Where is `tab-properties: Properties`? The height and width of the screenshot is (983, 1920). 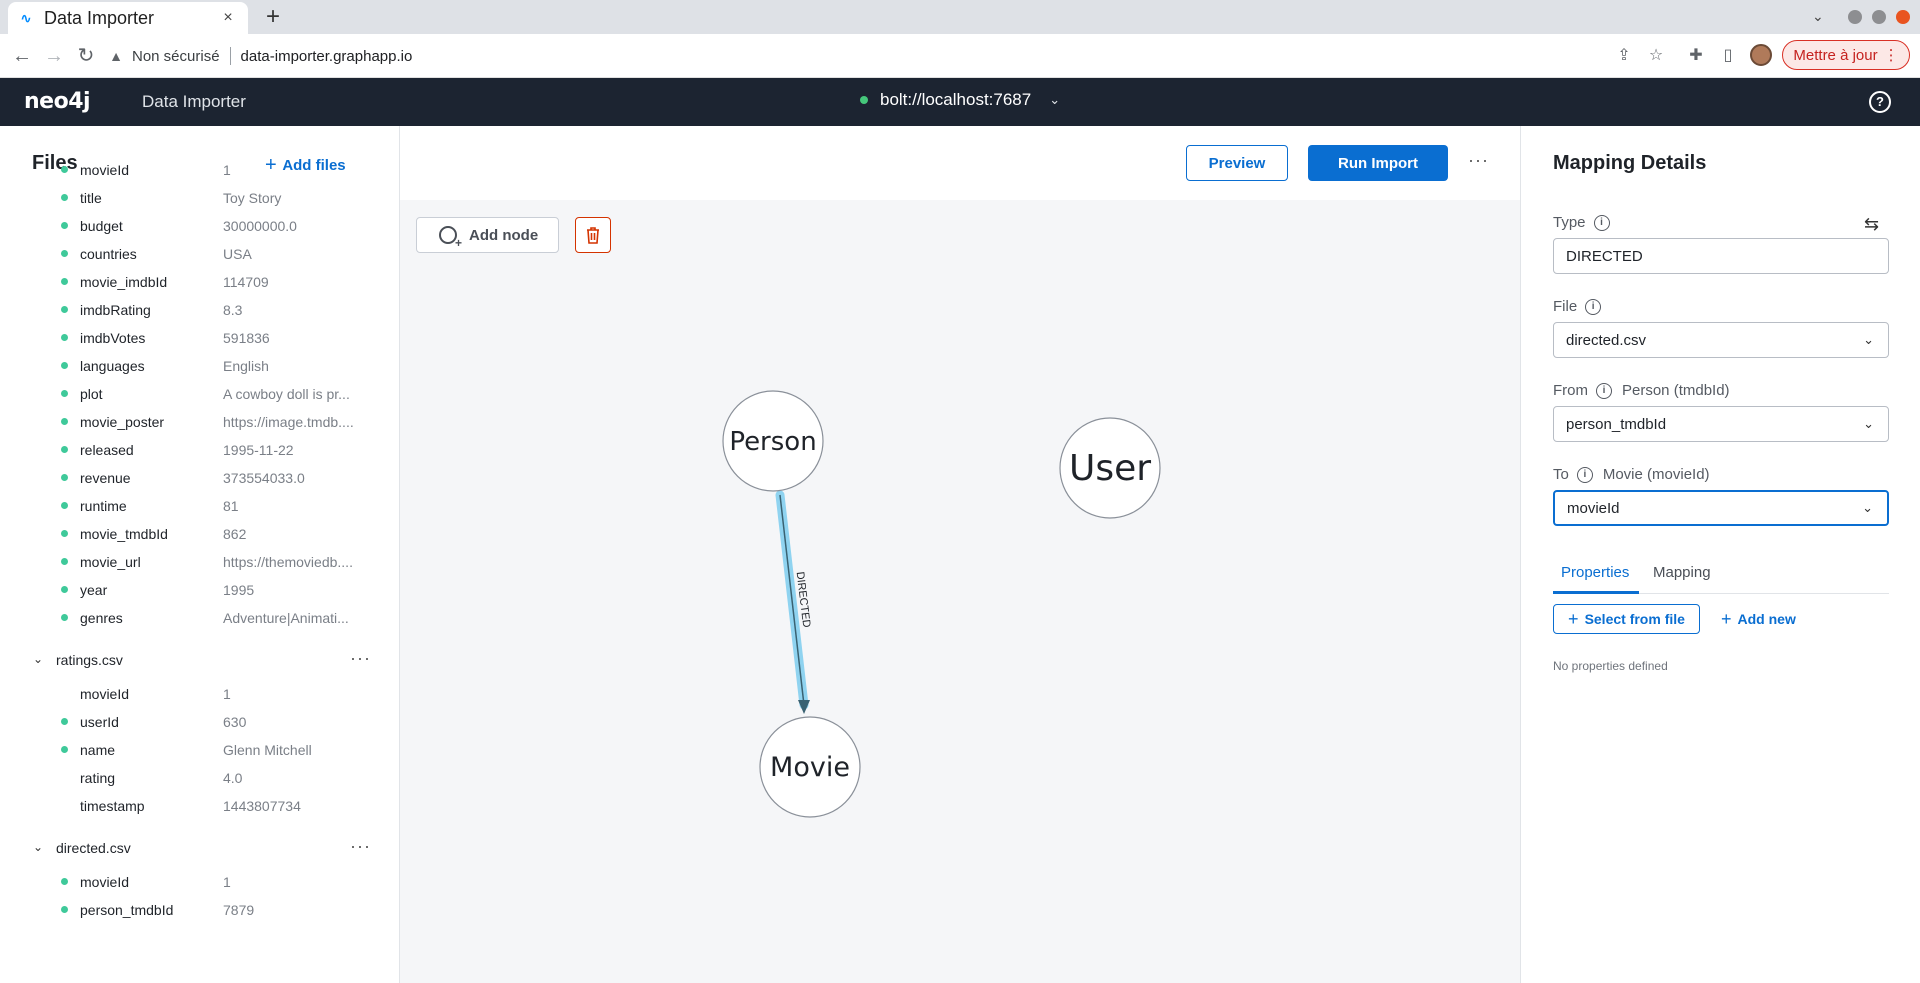
tab-properties: Properties is located at coordinates (1595, 572).